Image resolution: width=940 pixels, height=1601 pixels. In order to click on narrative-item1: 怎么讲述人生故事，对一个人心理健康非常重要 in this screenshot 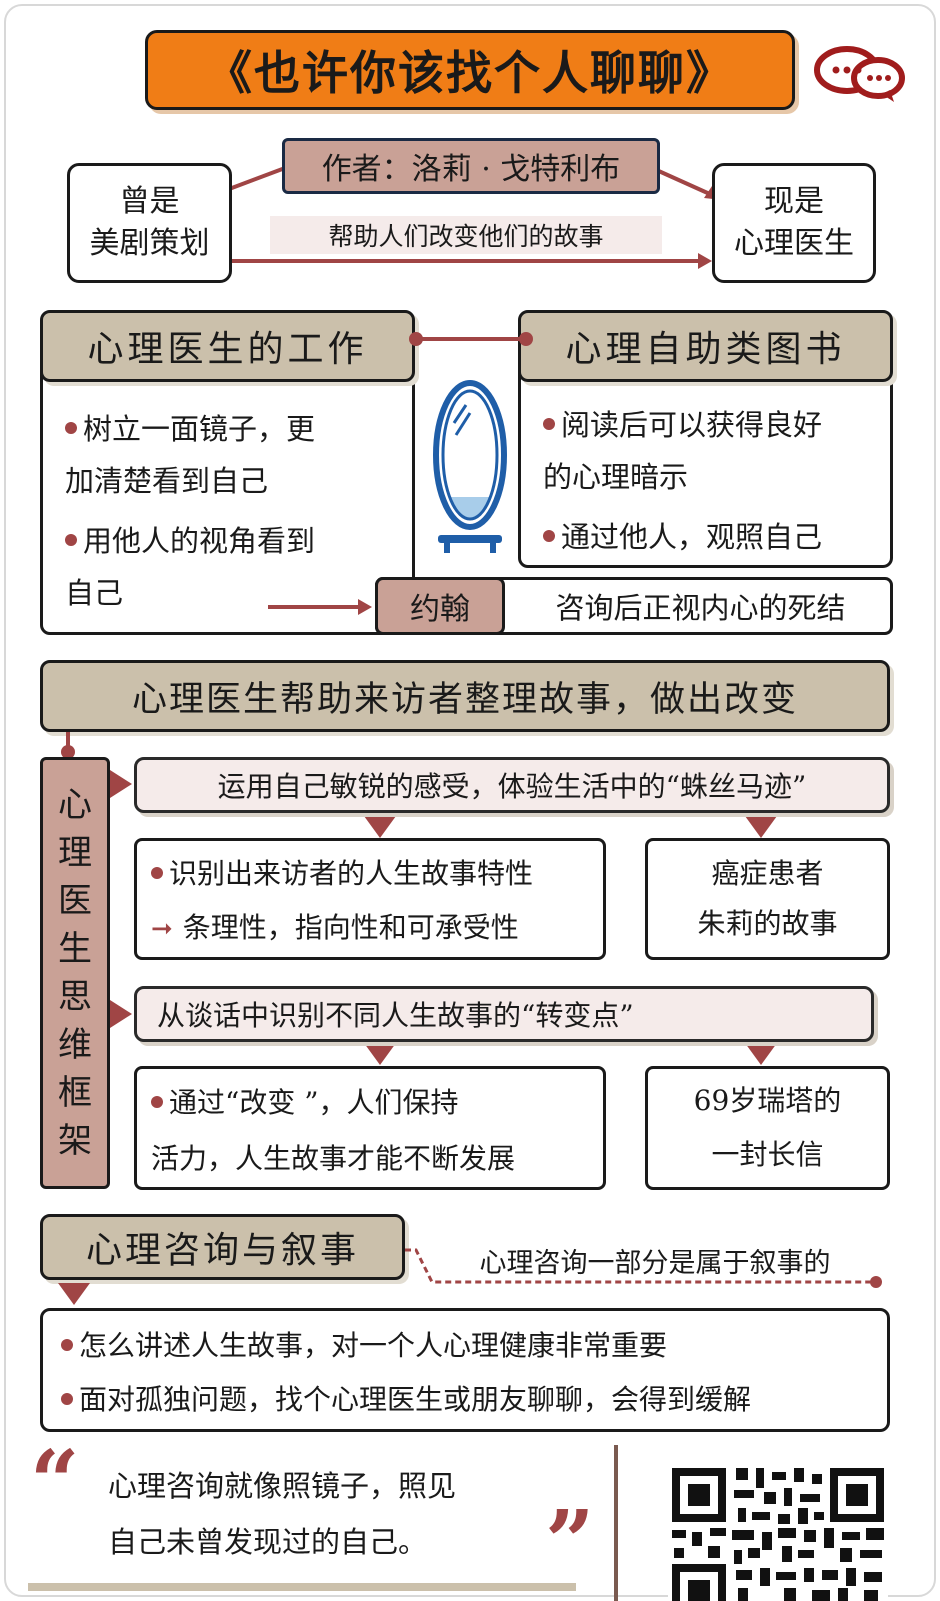, I will do `click(406, 1346)`.